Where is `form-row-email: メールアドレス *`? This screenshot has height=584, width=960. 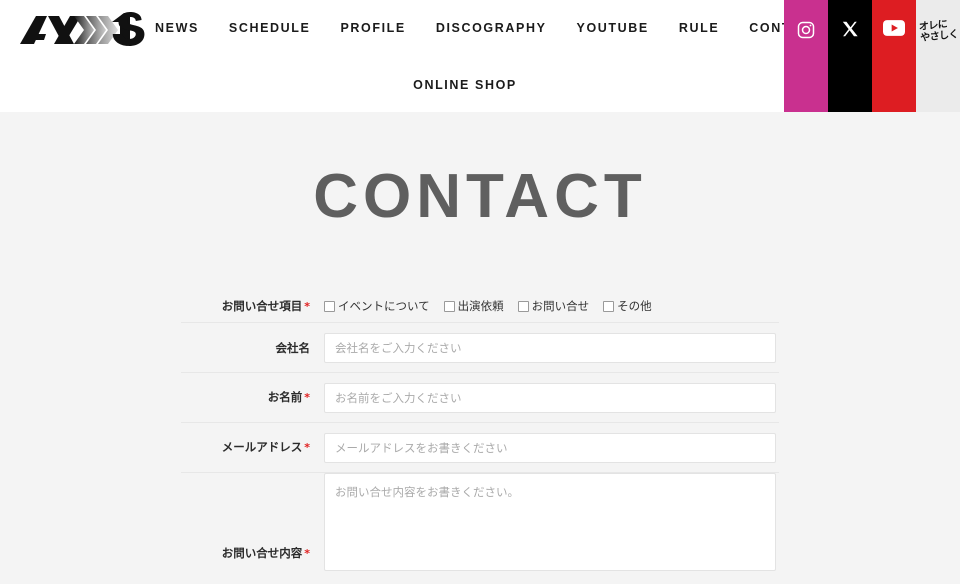 form-row-email: メールアドレス * is located at coordinates (480, 447).